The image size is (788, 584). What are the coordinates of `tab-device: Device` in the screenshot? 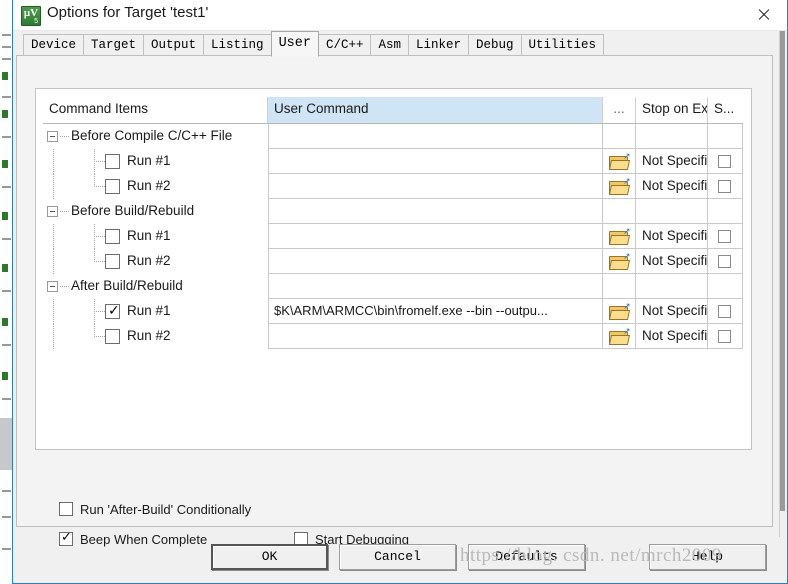 It's located at (54, 45).